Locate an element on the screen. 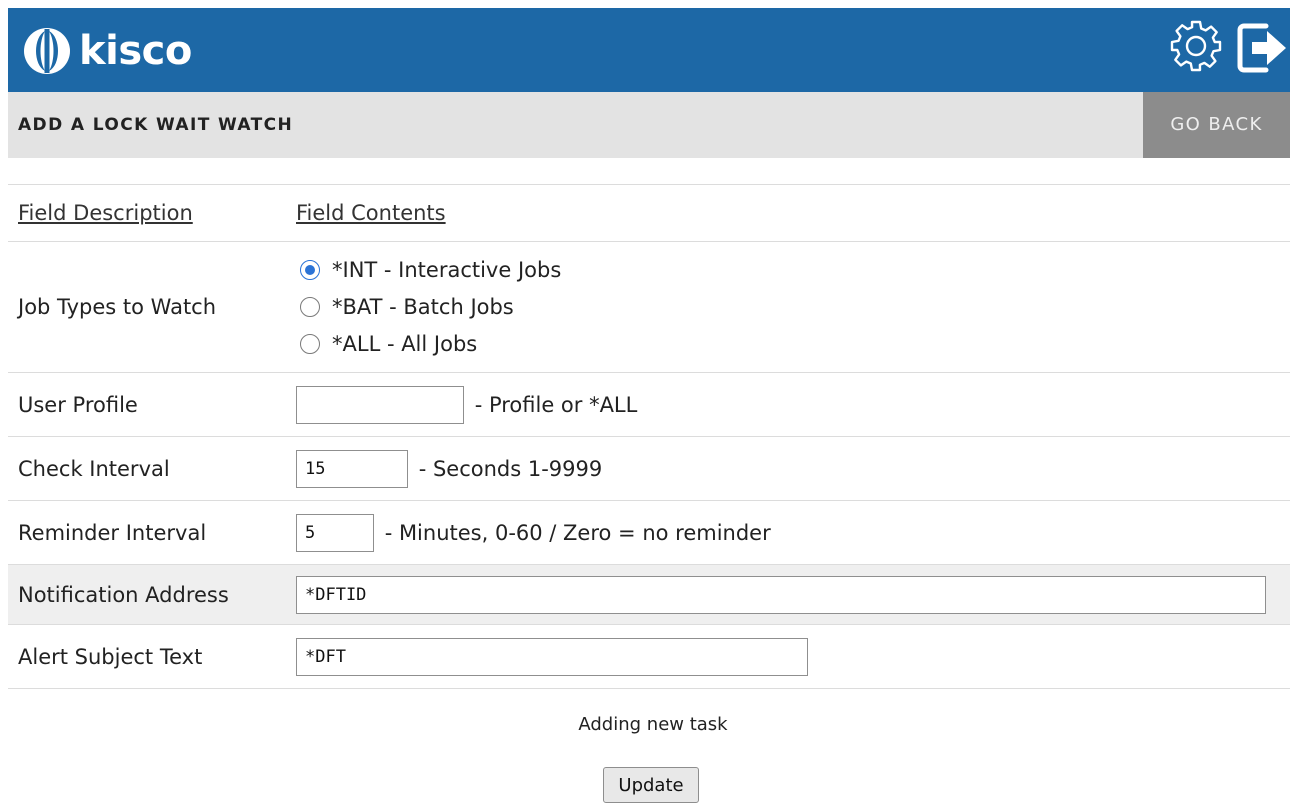  notification-address-label: Notification Address is located at coordinates (147, 594).